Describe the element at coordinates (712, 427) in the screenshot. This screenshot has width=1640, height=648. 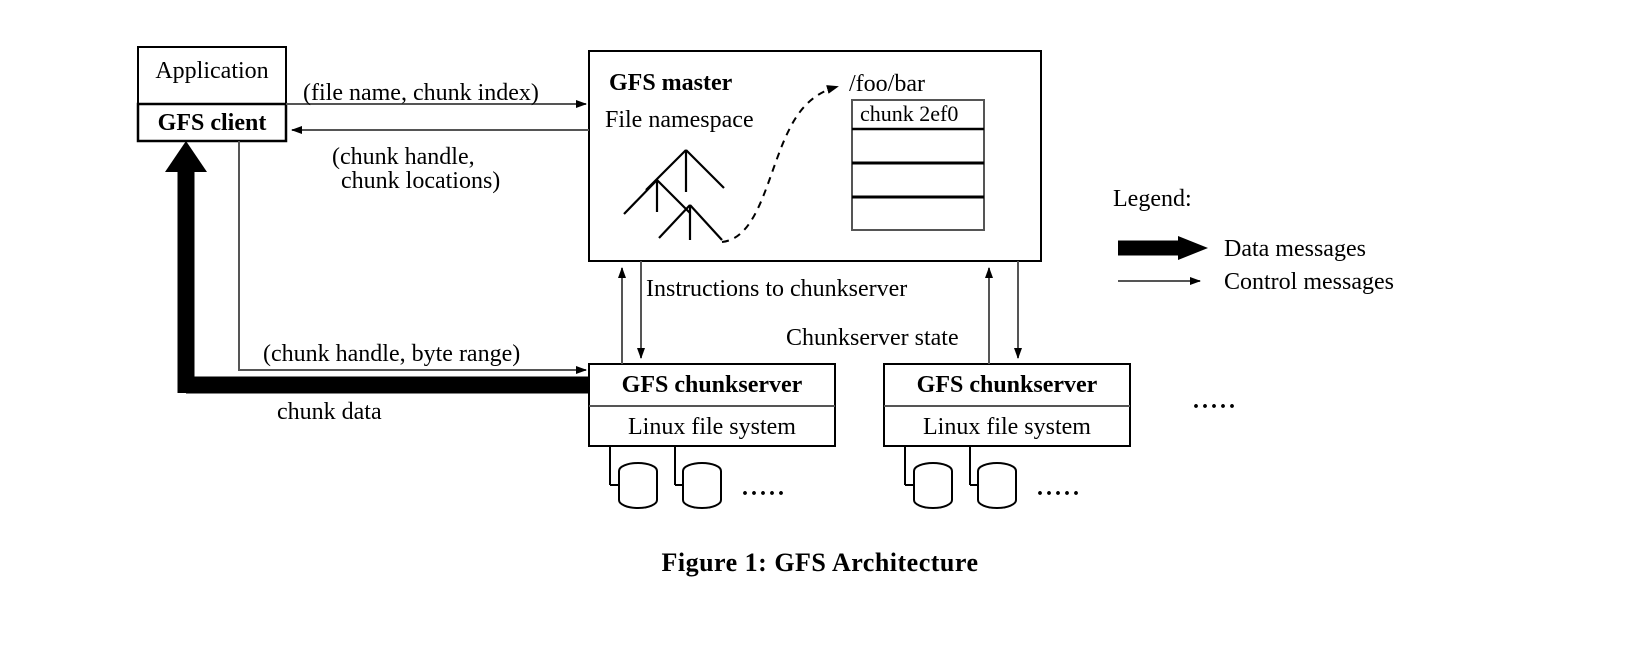
I see `chunkserver-1-filesystem-label: Linux file system` at that location.